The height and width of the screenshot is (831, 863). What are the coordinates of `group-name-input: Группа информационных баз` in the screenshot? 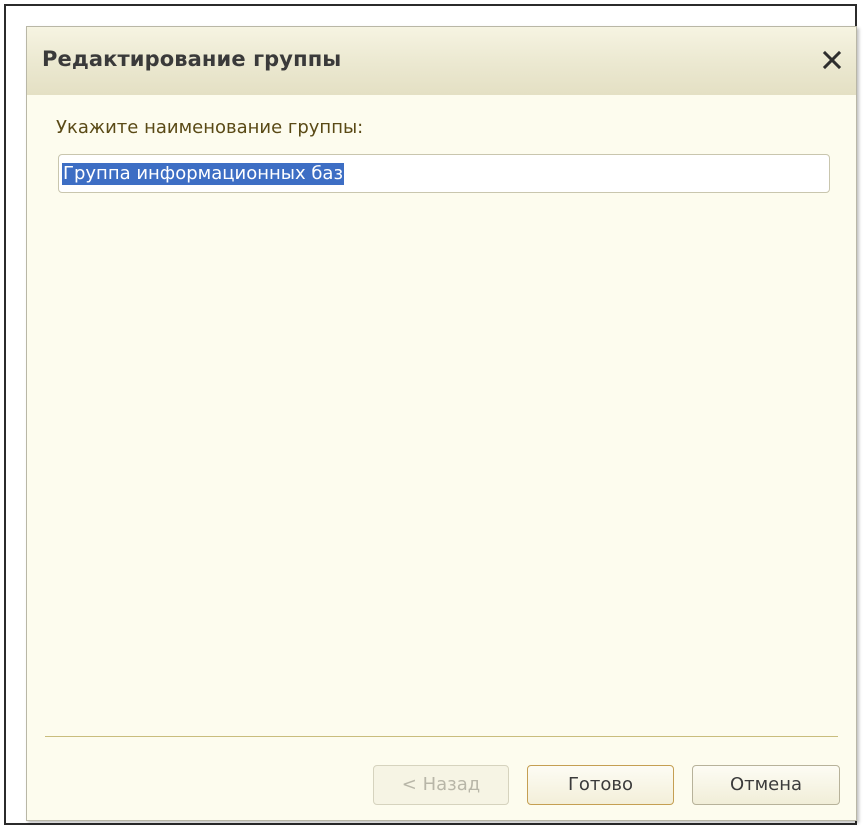 It's located at (444, 173).